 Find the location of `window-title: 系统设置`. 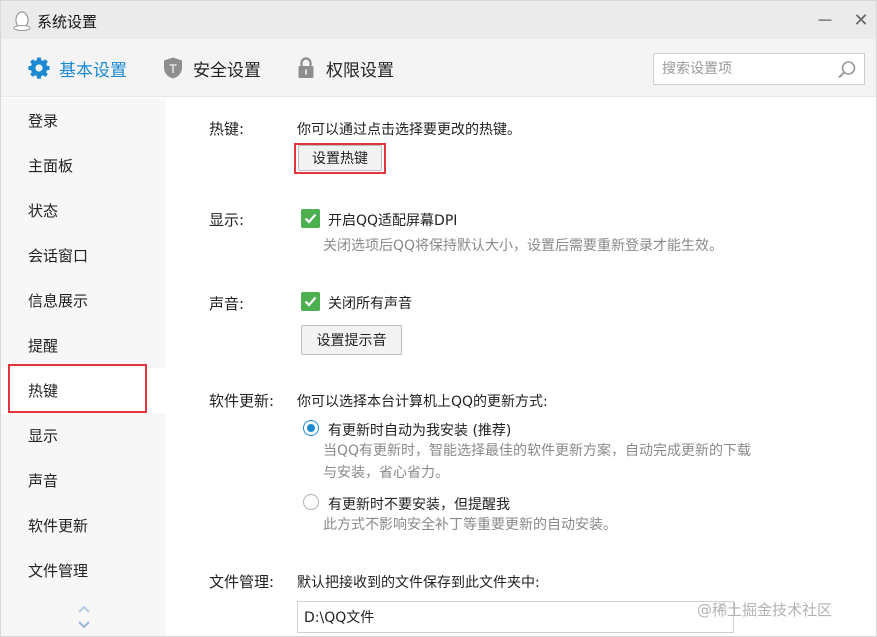

window-title: 系统设置 is located at coordinates (67, 22).